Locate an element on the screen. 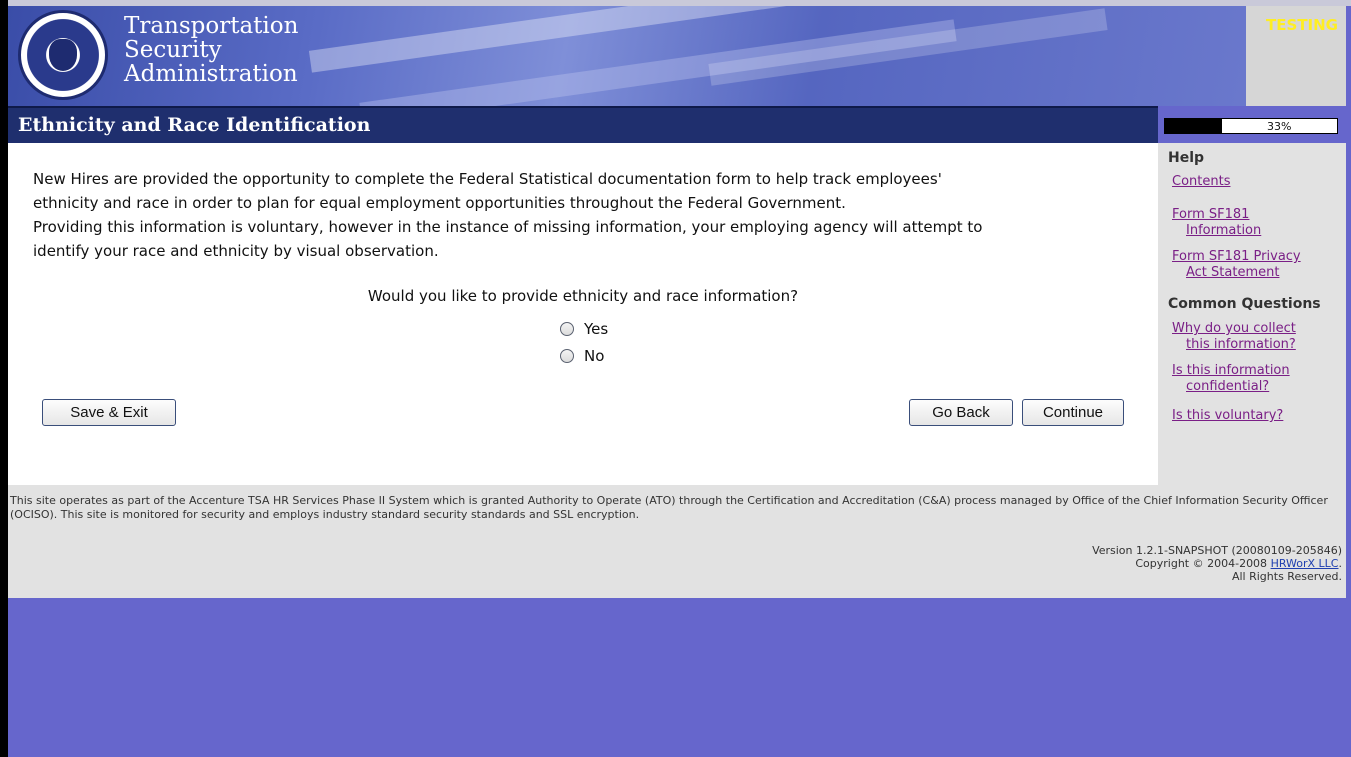 Image resolution: width=1351 pixels, height=757 pixels. testing-badge: TESTING is located at coordinates (1302, 25).